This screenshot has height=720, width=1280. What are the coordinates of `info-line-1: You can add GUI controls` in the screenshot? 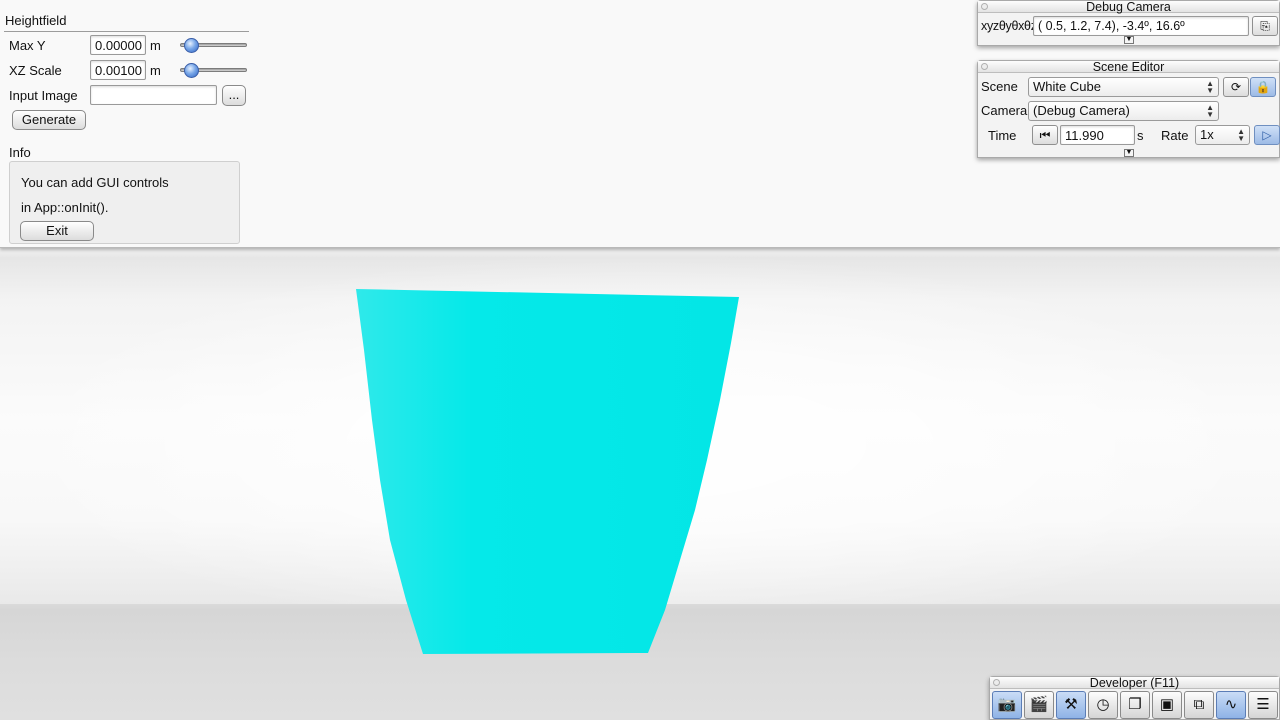 It's located at (95, 182).